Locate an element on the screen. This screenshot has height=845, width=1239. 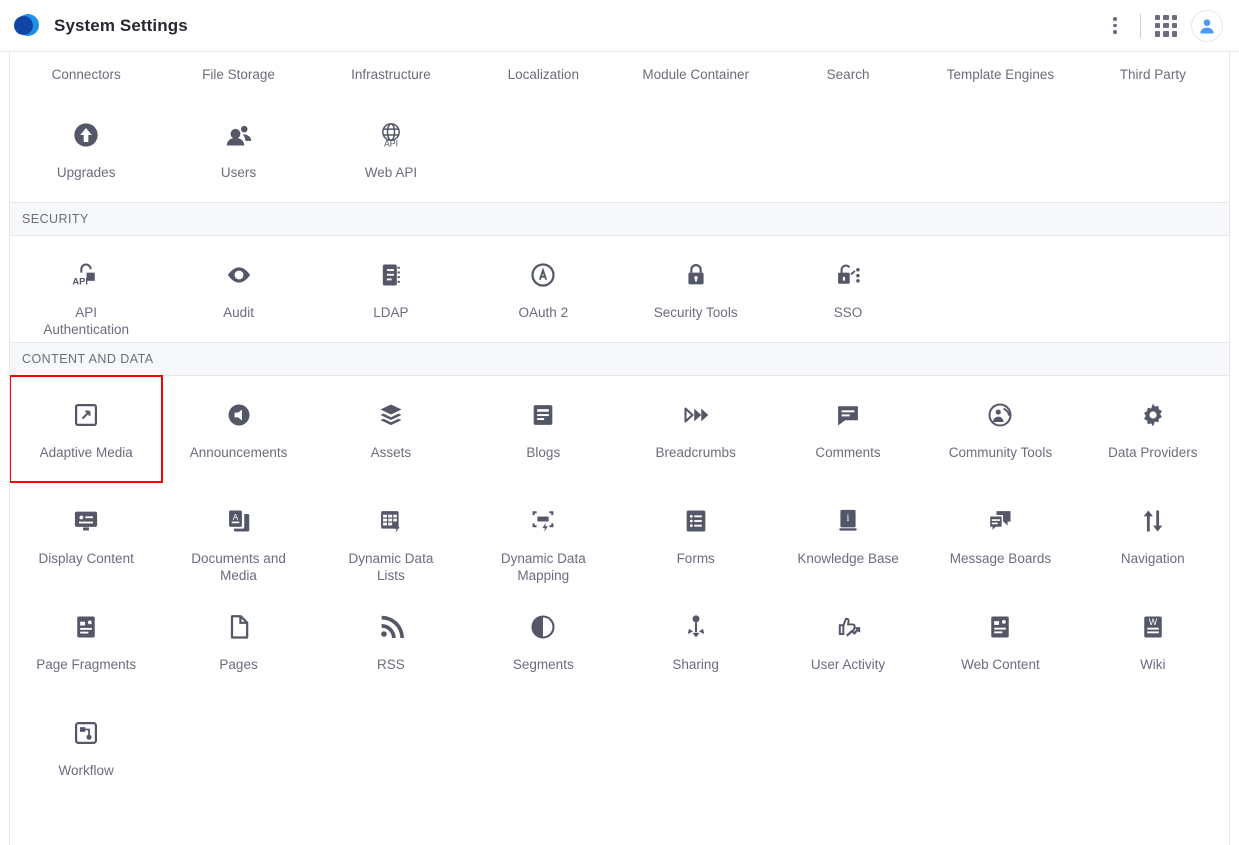
settings-item-label: Display Content is located at coordinates (86, 558).